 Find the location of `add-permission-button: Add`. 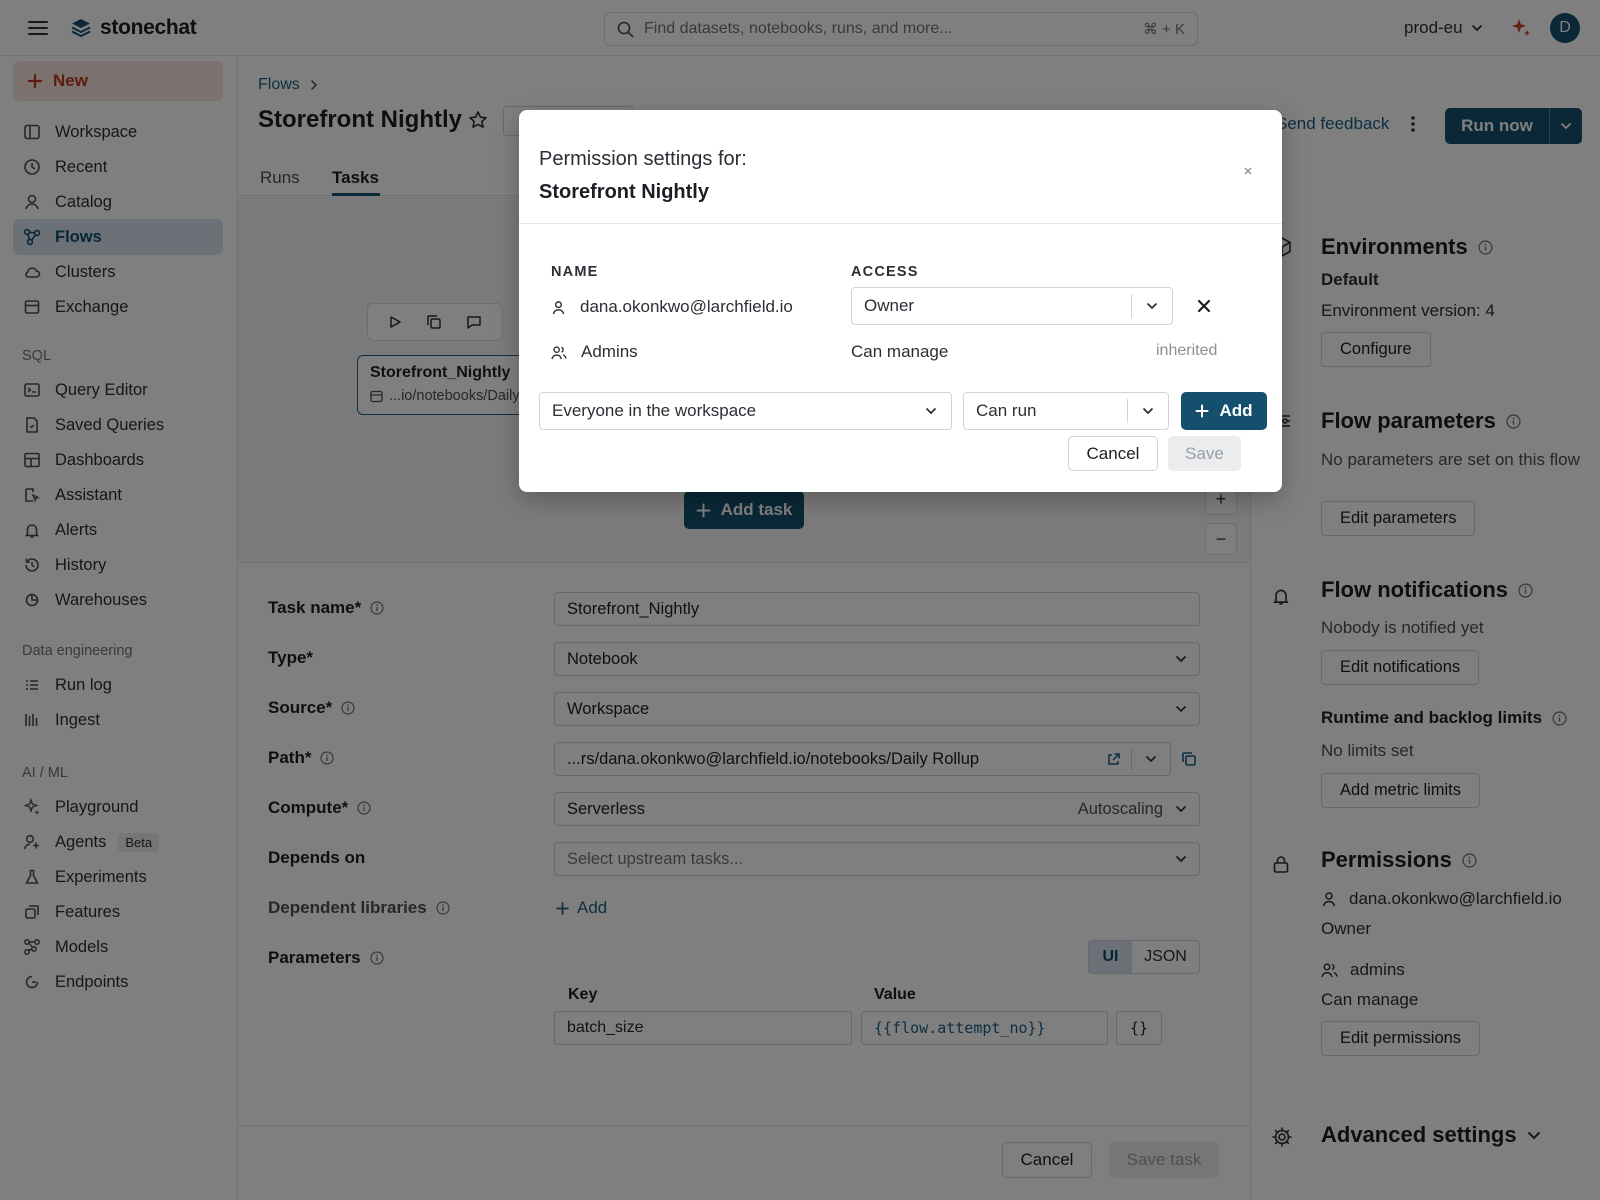

add-permission-button: Add is located at coordinates (1224, 411).